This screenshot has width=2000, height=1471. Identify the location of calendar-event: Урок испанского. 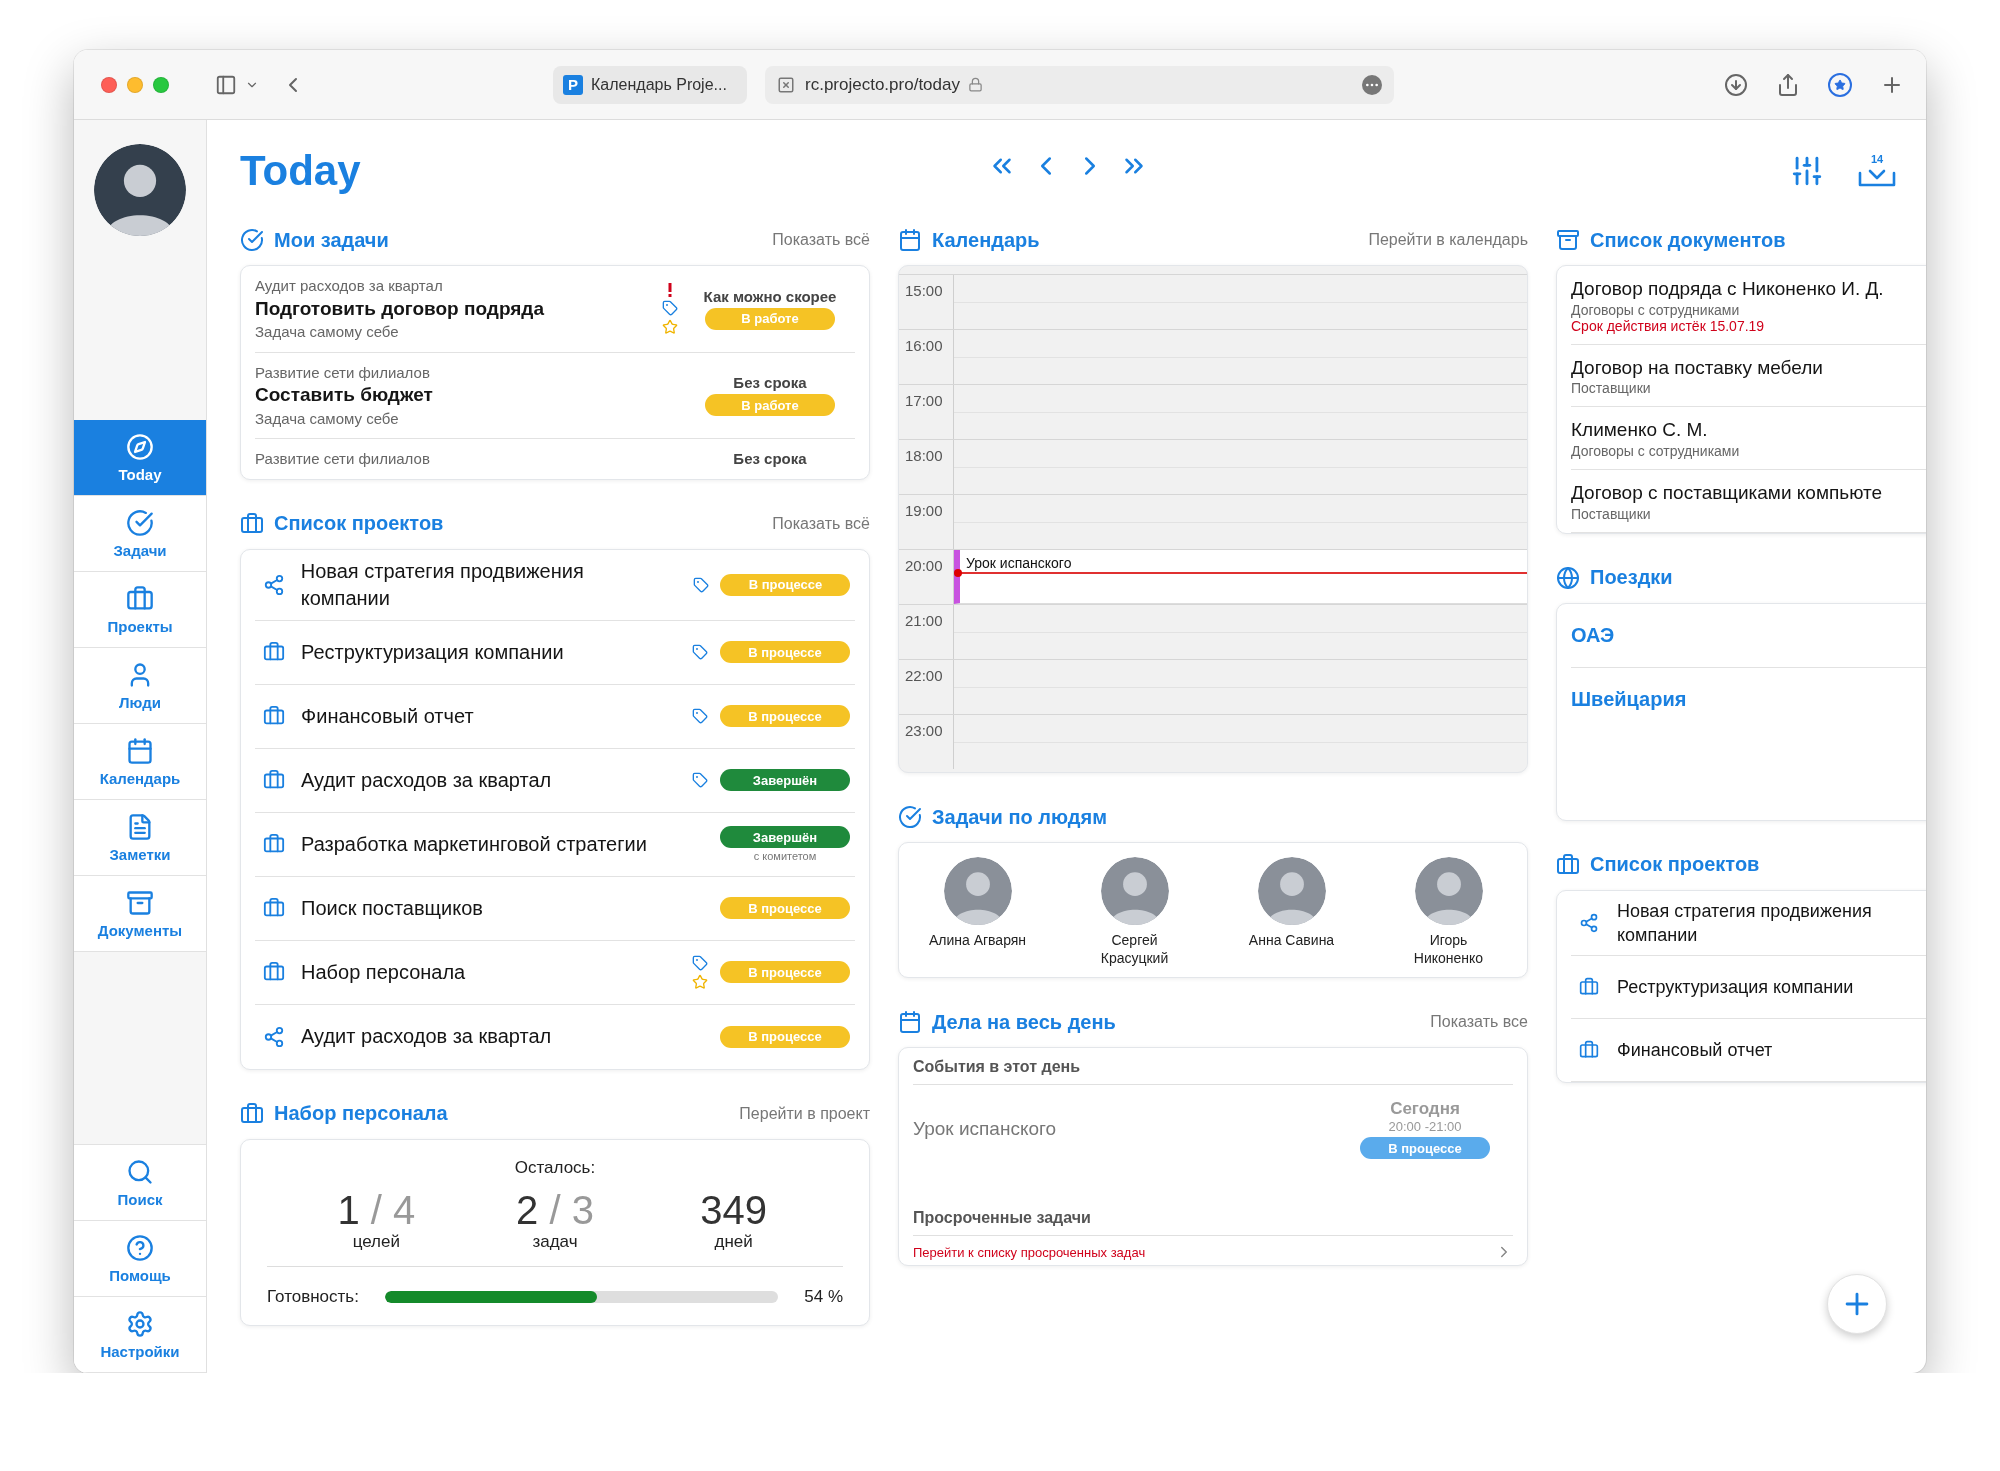
(1240, 577).